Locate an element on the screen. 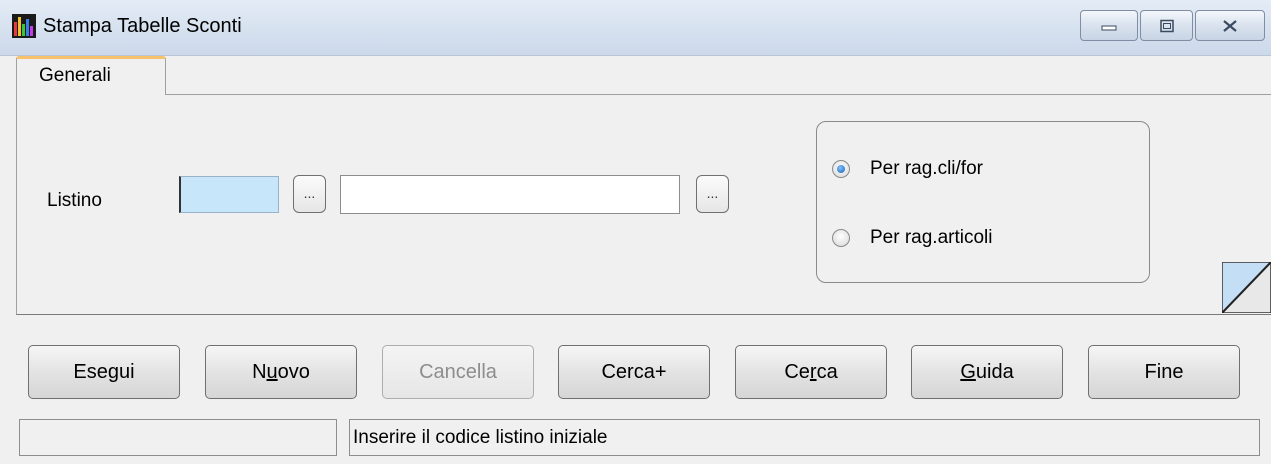 This screenshot has width=1271, height=464. button-label-part: ovo is located at coordinates (293, 372).